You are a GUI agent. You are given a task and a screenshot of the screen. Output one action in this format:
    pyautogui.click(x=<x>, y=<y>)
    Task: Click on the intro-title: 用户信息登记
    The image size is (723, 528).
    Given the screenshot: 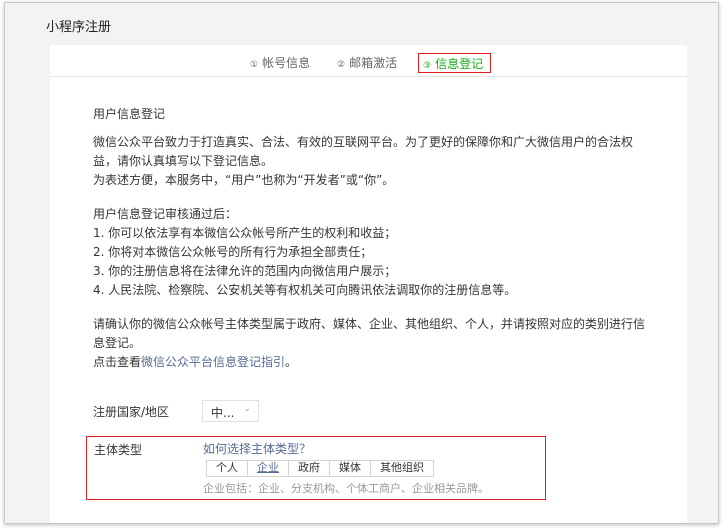 What is the action you would take?
    pyautogui.click(x=129, y=114)
    